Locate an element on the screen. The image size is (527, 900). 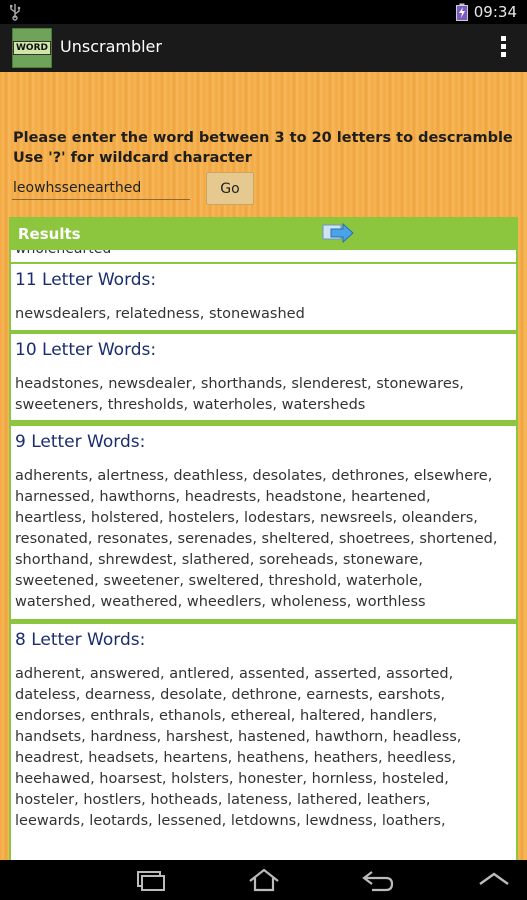
navigation-bar is located at coordinates (263, 880).